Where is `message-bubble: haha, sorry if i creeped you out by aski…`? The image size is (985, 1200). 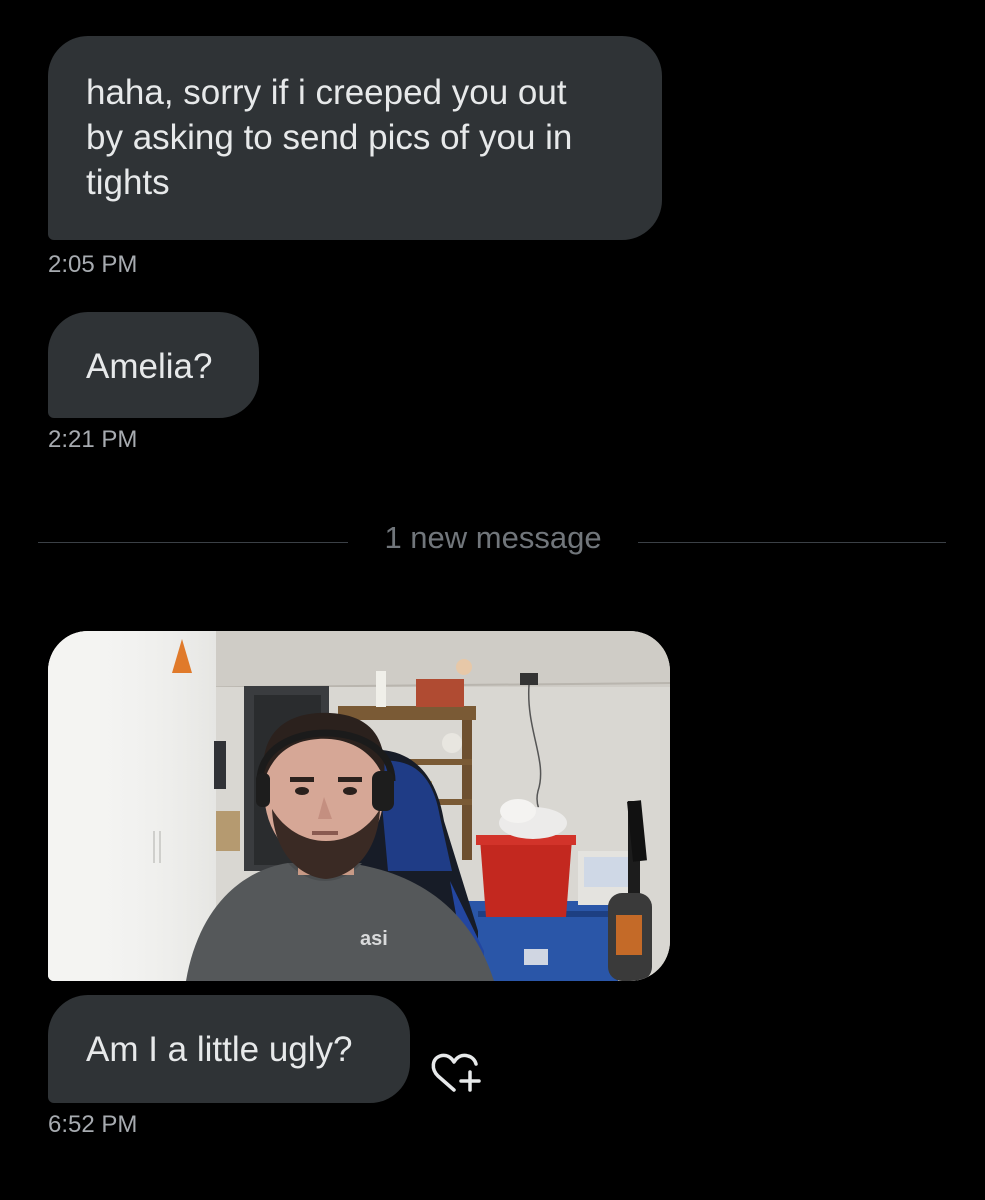 message-bubble: haha, sorry if i creeped you out by aski… is located at coordinates (355, 138).